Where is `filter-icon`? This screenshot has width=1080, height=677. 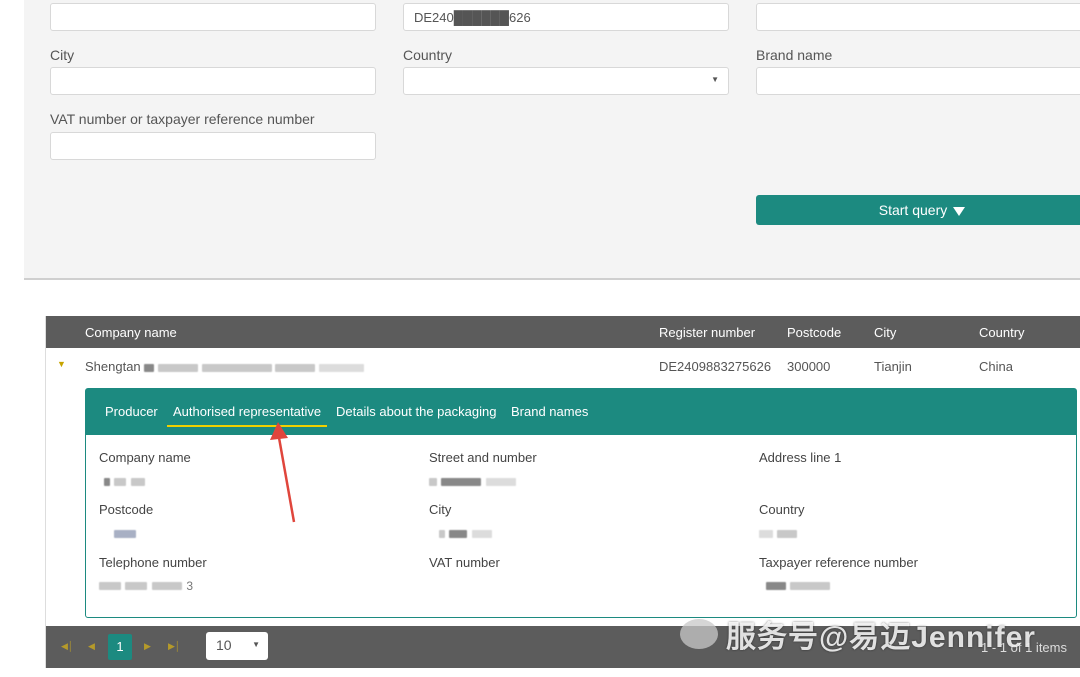 filter-icon is located at coordinates (959, 211).